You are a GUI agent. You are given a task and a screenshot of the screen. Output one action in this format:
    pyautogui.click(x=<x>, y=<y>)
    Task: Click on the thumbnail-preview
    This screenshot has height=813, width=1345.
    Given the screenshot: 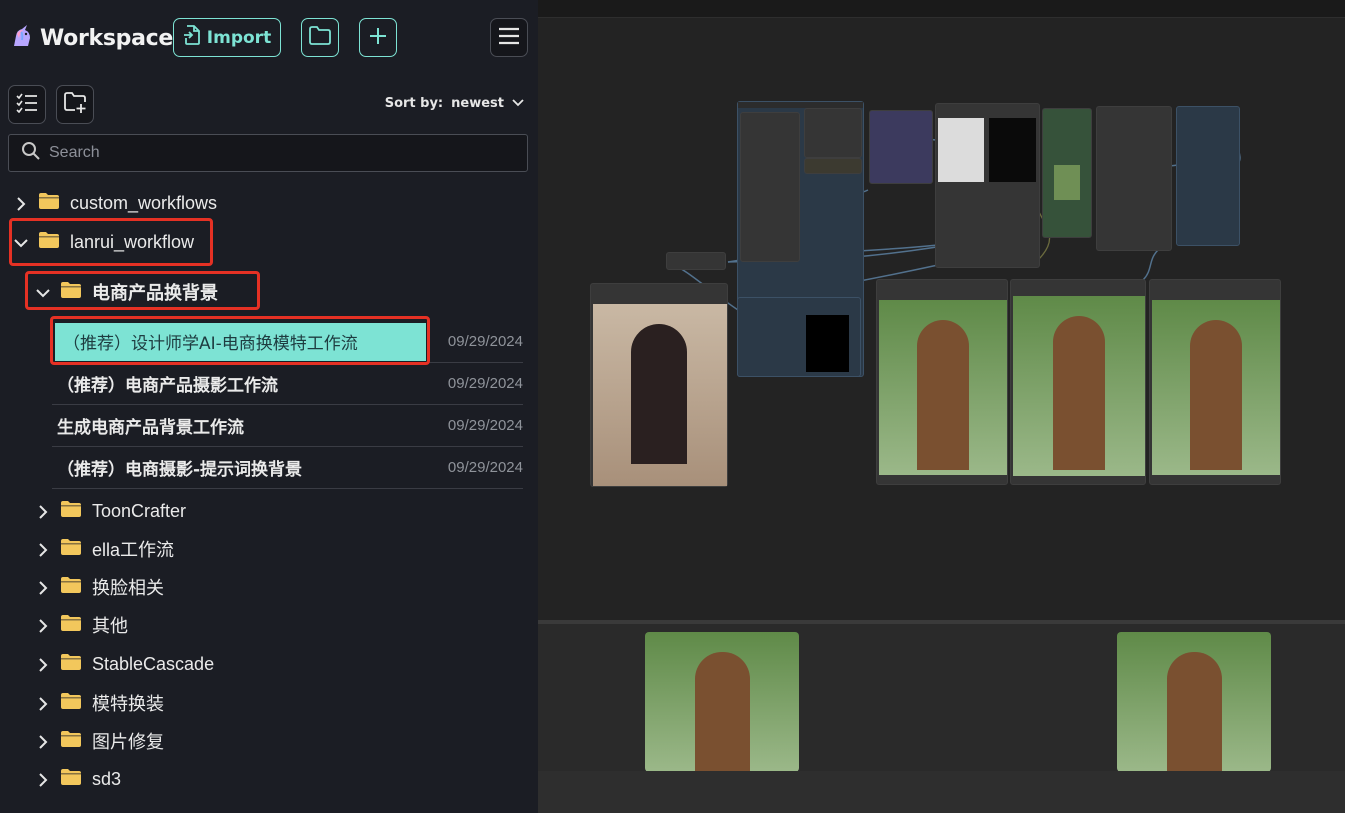 What is the action you would take?
    pyautogui.click(x=1067, y=182)
    